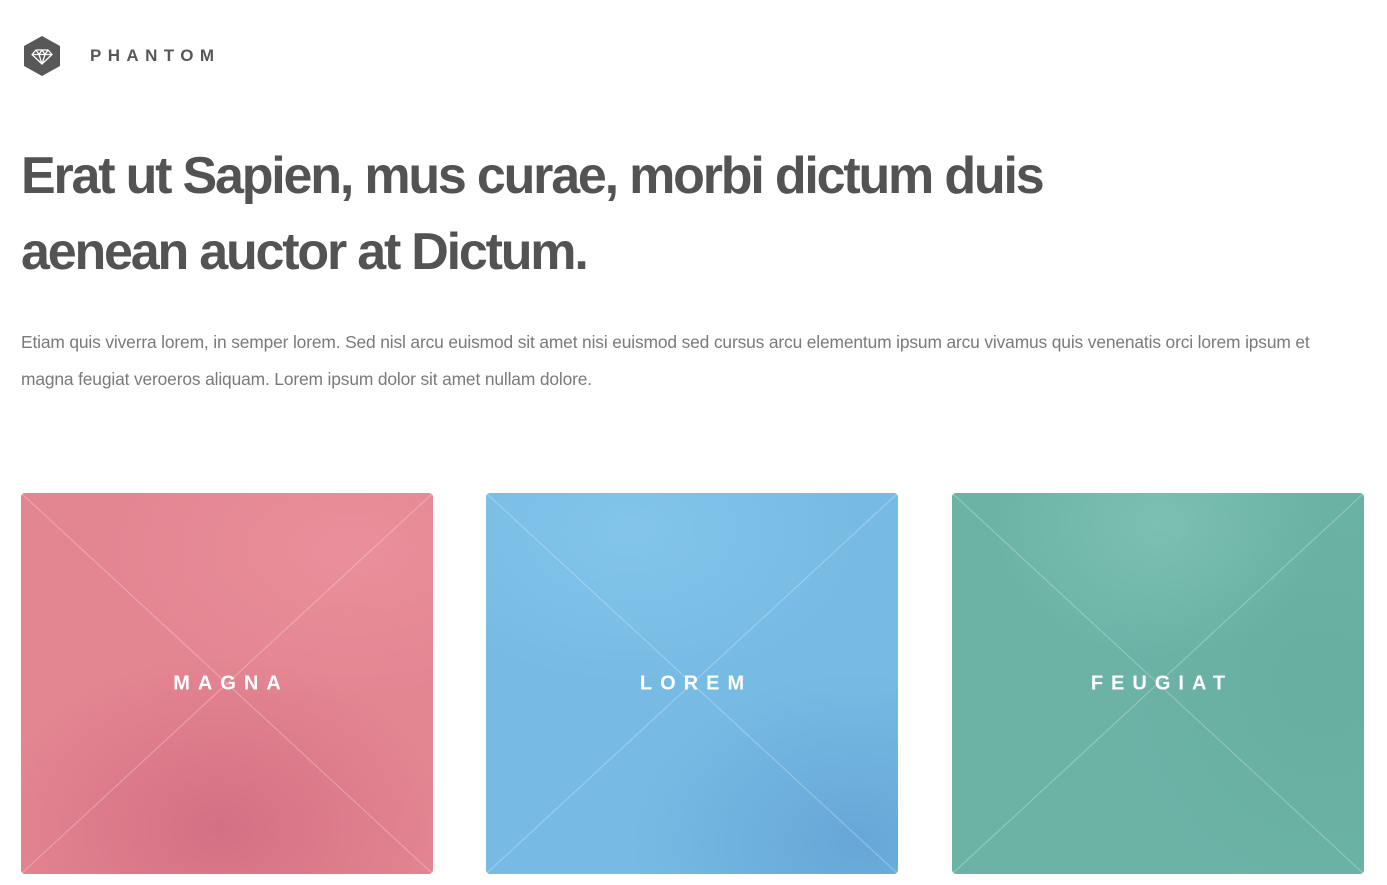 The width and height of the screenshot is (1387, 885). Describe the element at coordinates (42, 56) in the screenshot. I see `diamond-hexagon-icon` at that location.